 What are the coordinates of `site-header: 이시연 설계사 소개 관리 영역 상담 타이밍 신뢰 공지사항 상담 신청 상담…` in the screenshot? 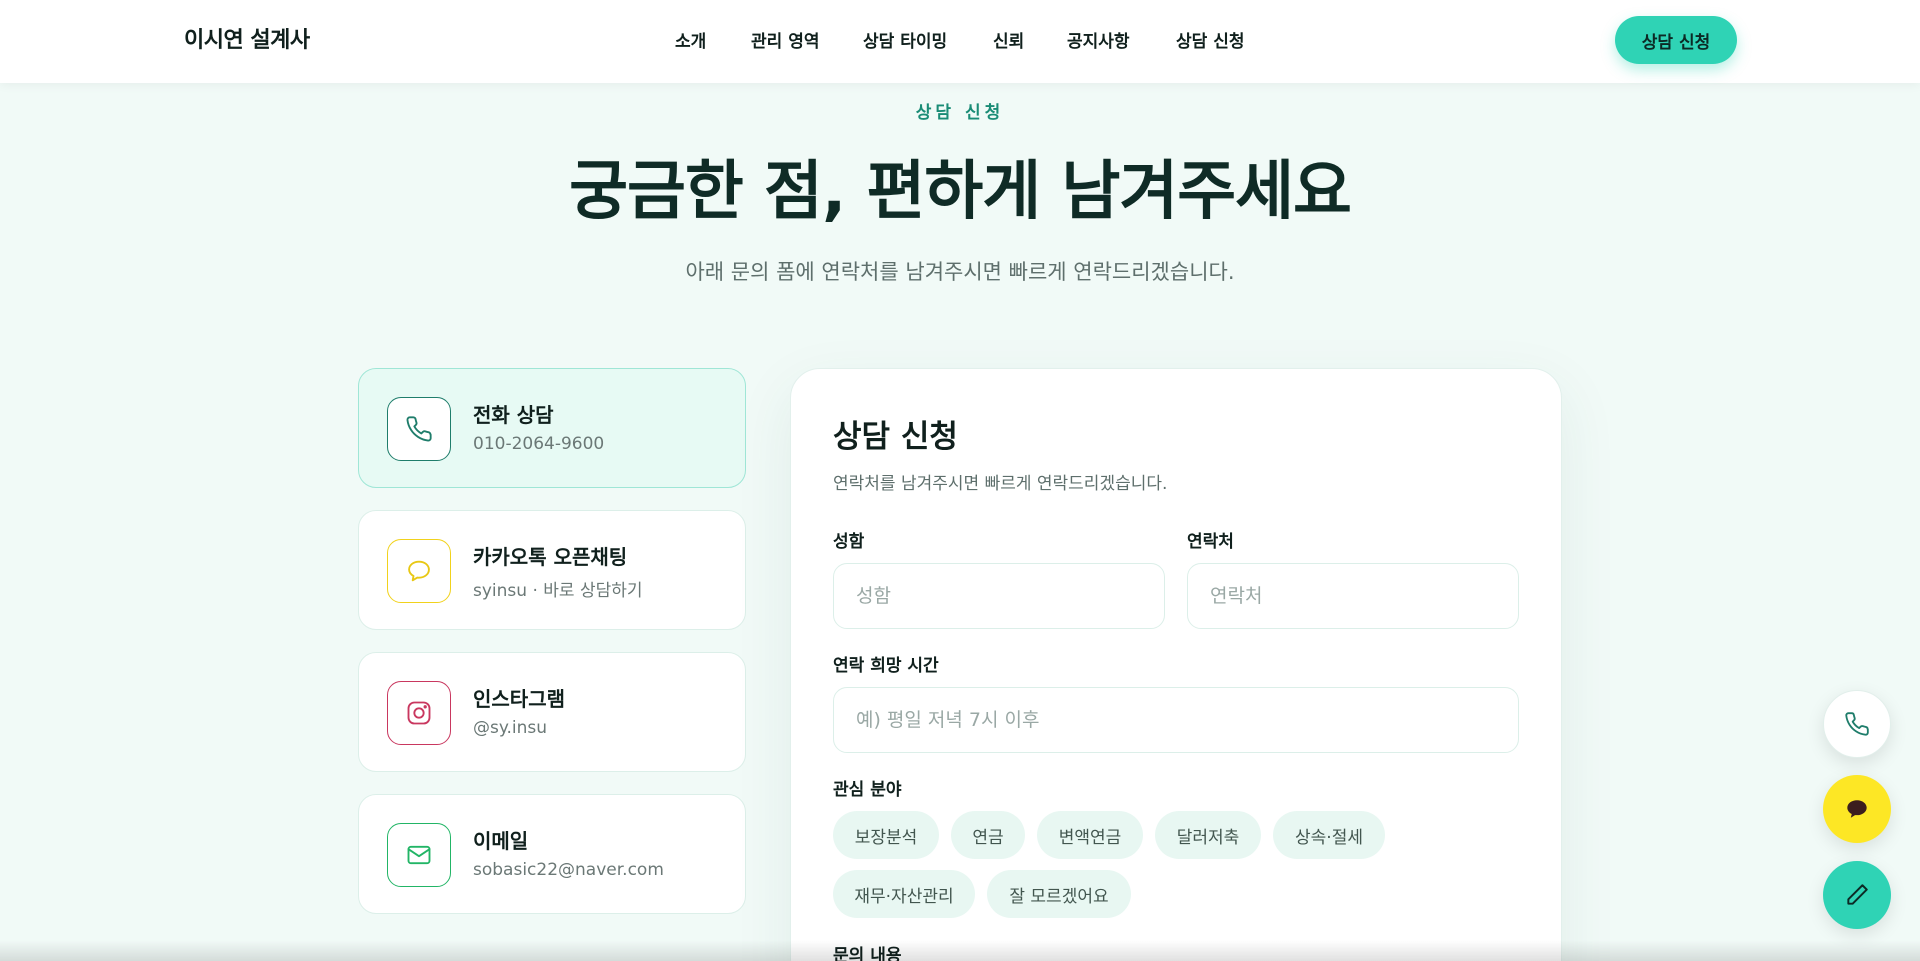 It's located at (960, 41).